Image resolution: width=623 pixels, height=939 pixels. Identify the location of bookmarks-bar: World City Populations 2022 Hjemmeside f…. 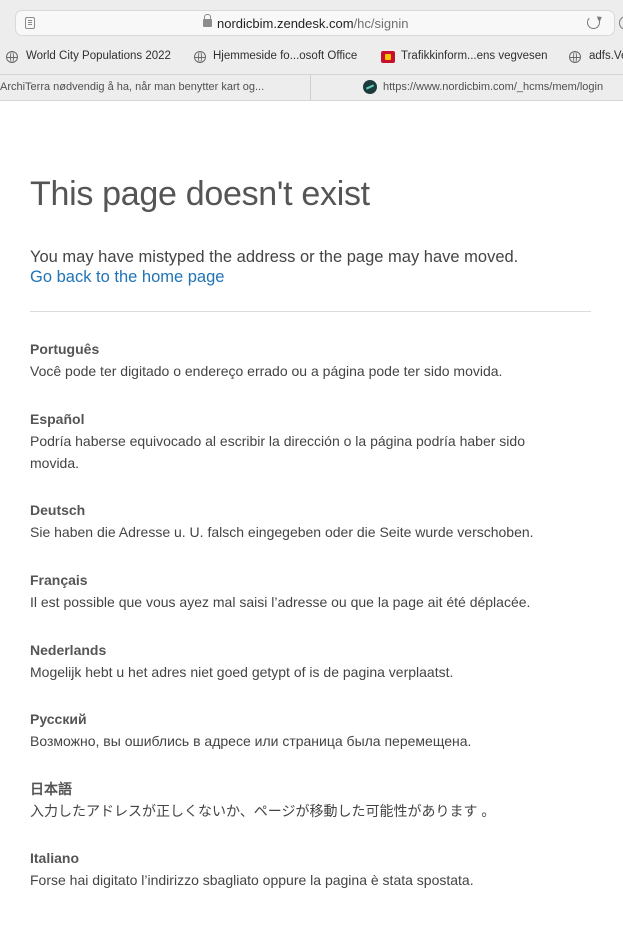
(311, 58).